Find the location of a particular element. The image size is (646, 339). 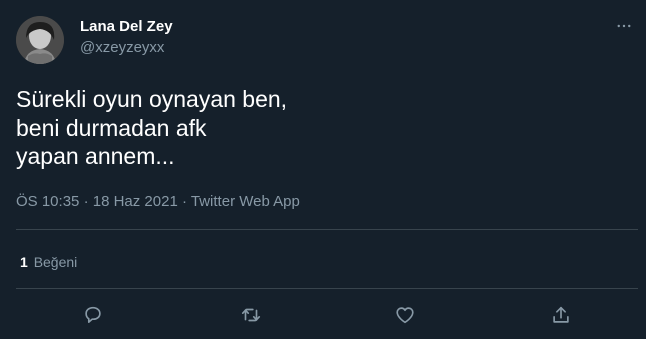

like-button is located at coordinates (405, 315).